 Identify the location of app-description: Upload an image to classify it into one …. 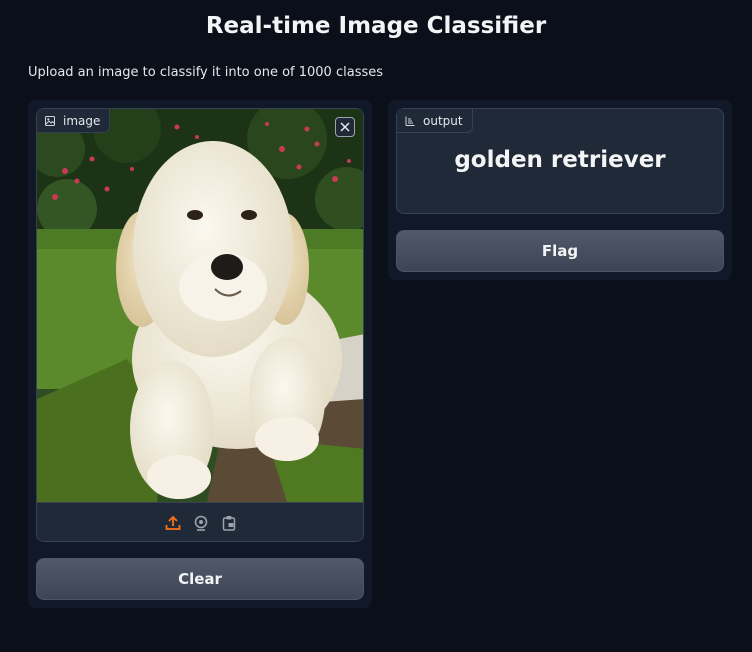
(206, 72).